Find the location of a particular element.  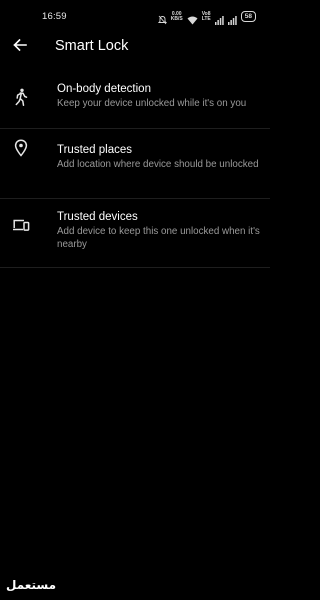

volte-indicator: Vo8 LTE is located at coordinates (206, 16).